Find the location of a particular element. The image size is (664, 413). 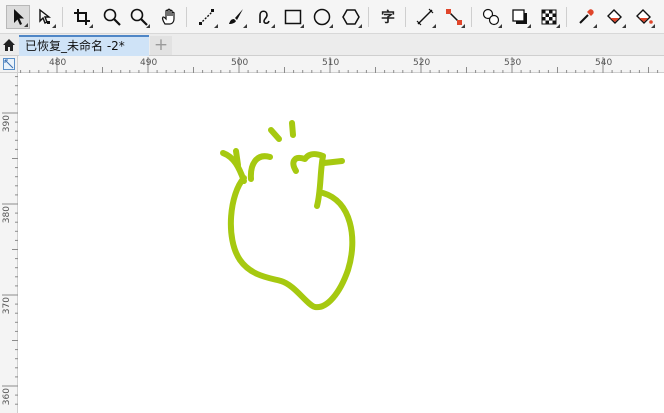

ruler-v-label: 370 is located at coordinates (7, 305).